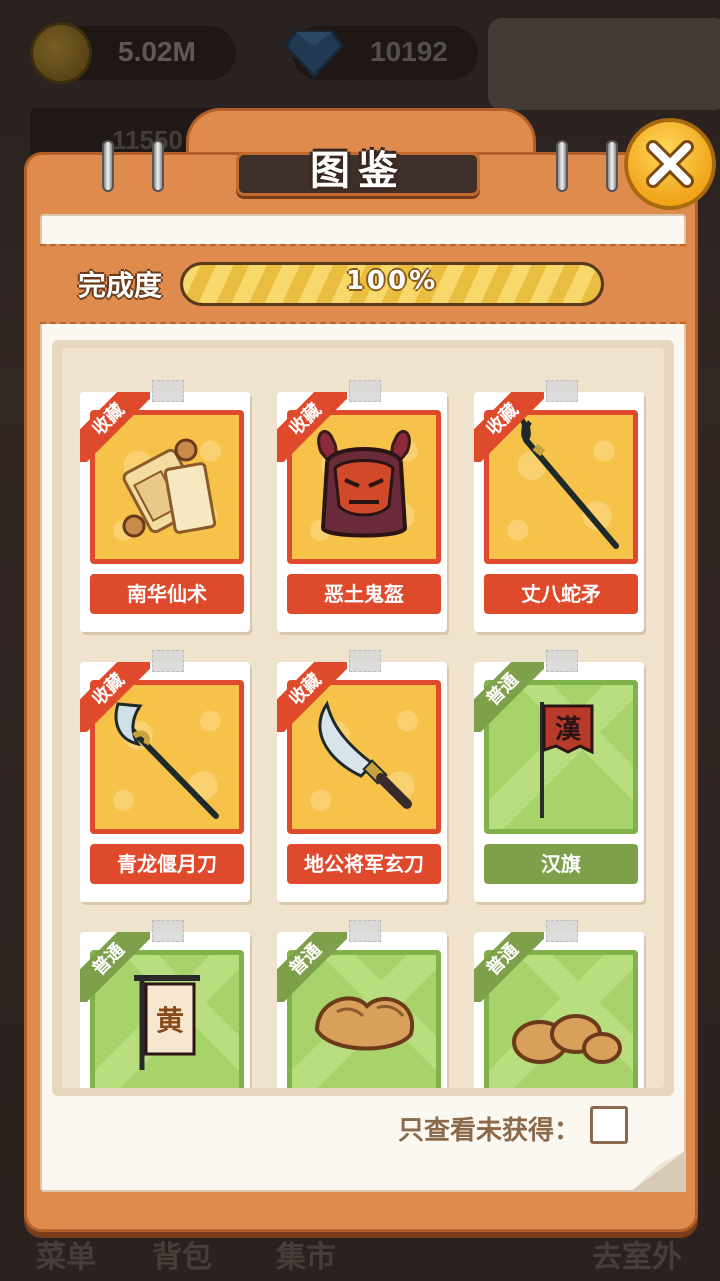 This screenshot has height=1281, width=720. Describe the element at coordinates (120, 285) in the screenshot. I see `completion-label: 完成度` at that location.